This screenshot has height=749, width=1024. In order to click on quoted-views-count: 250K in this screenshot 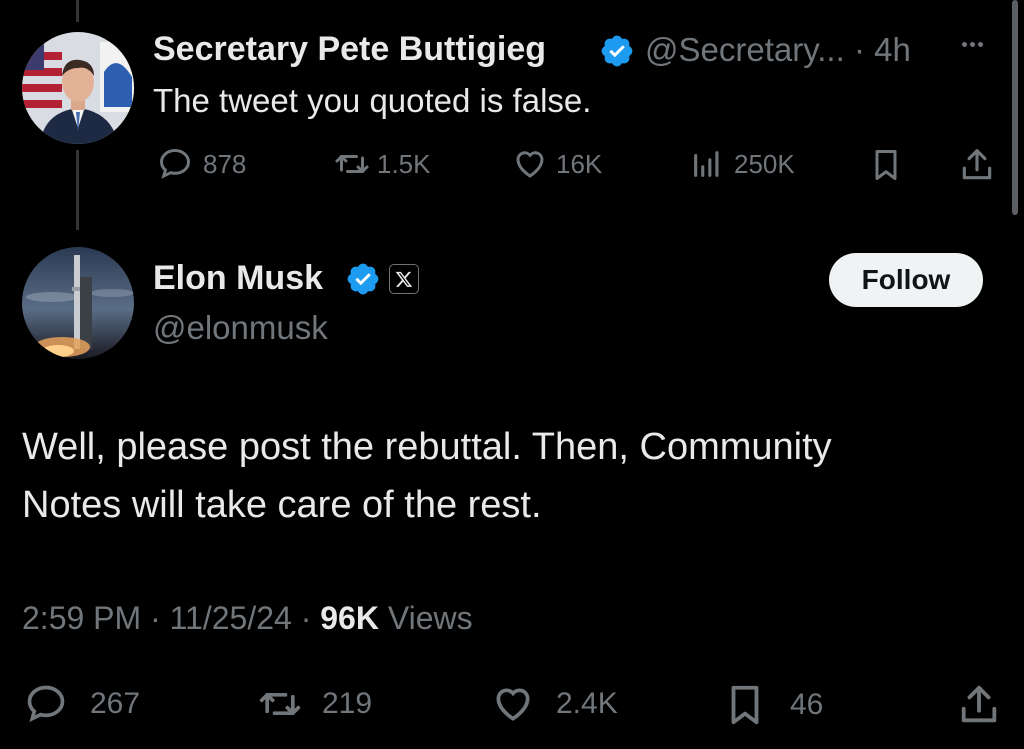, I will do `click(764, 163)`.